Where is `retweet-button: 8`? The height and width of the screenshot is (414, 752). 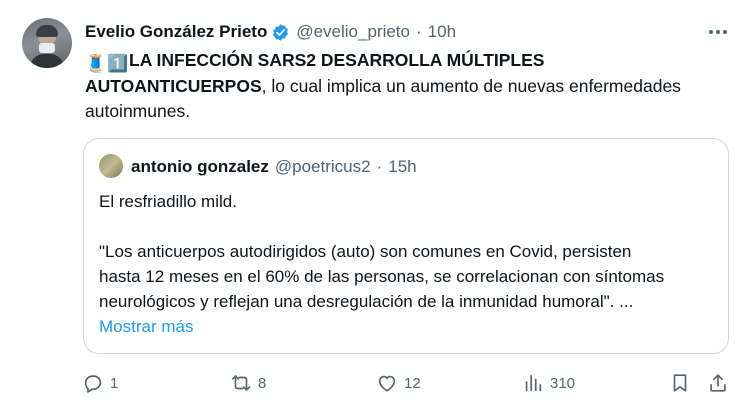
retweet-button: 8 is located at coordinates (248, 383).